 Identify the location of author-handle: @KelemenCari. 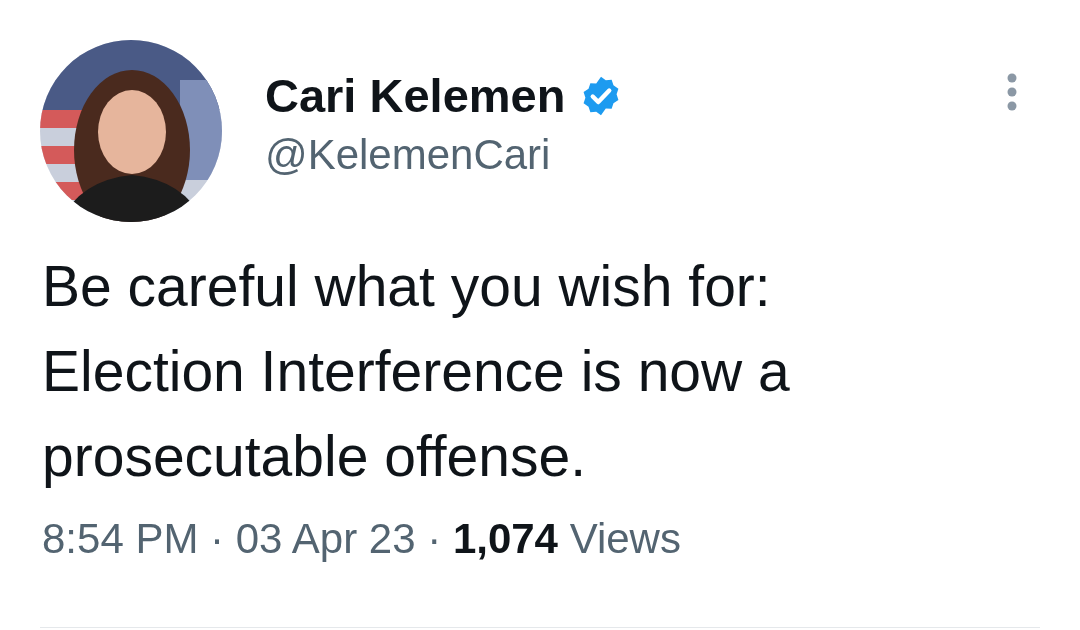
(408, 155).